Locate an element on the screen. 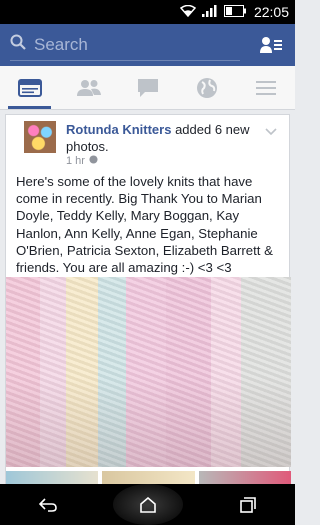 The height and width of the screenshot is (525, 320). tab-news-feed is located at coordinates (29, 87).